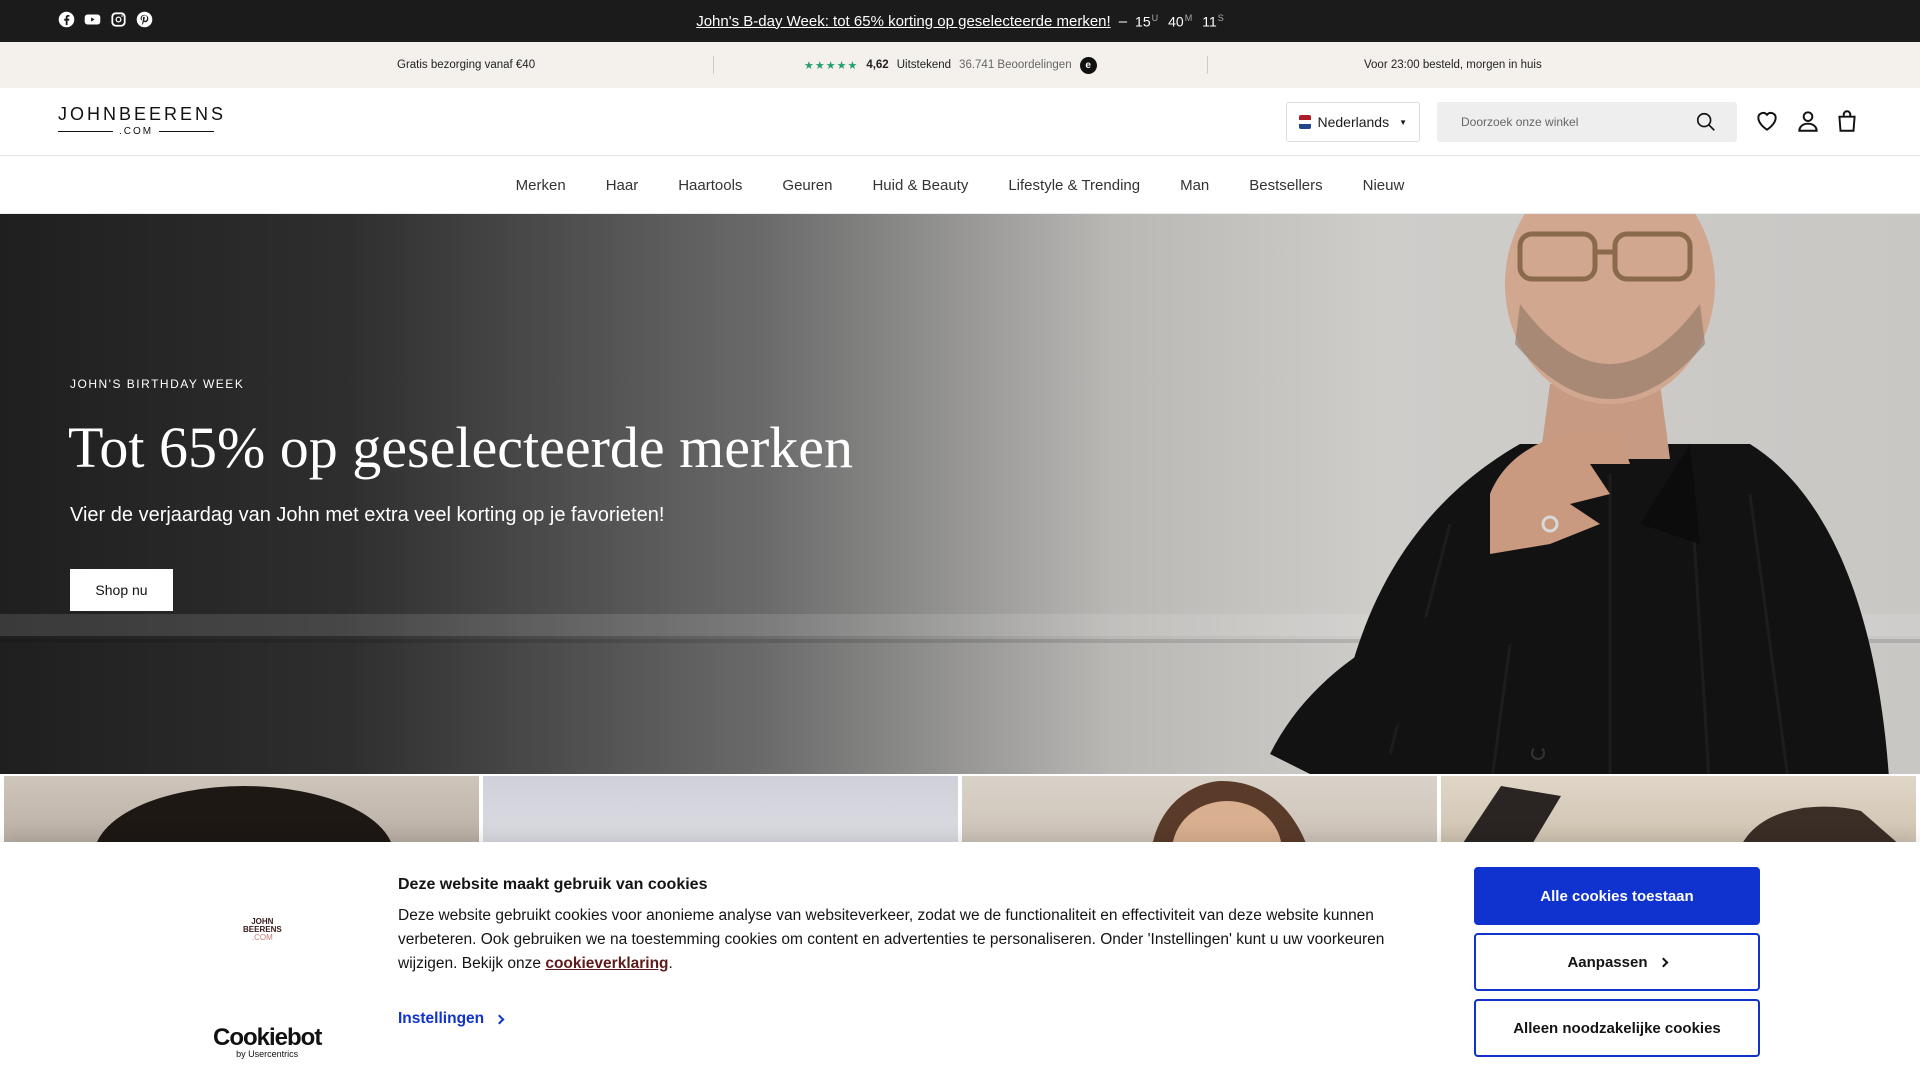 The width and height of the screenshot is (1920, 1080). Describe the element at coordinates (267, 1041) in the screenshot. I see `cookiebot-logo: Cookiebot by Usercentrics` at that location.